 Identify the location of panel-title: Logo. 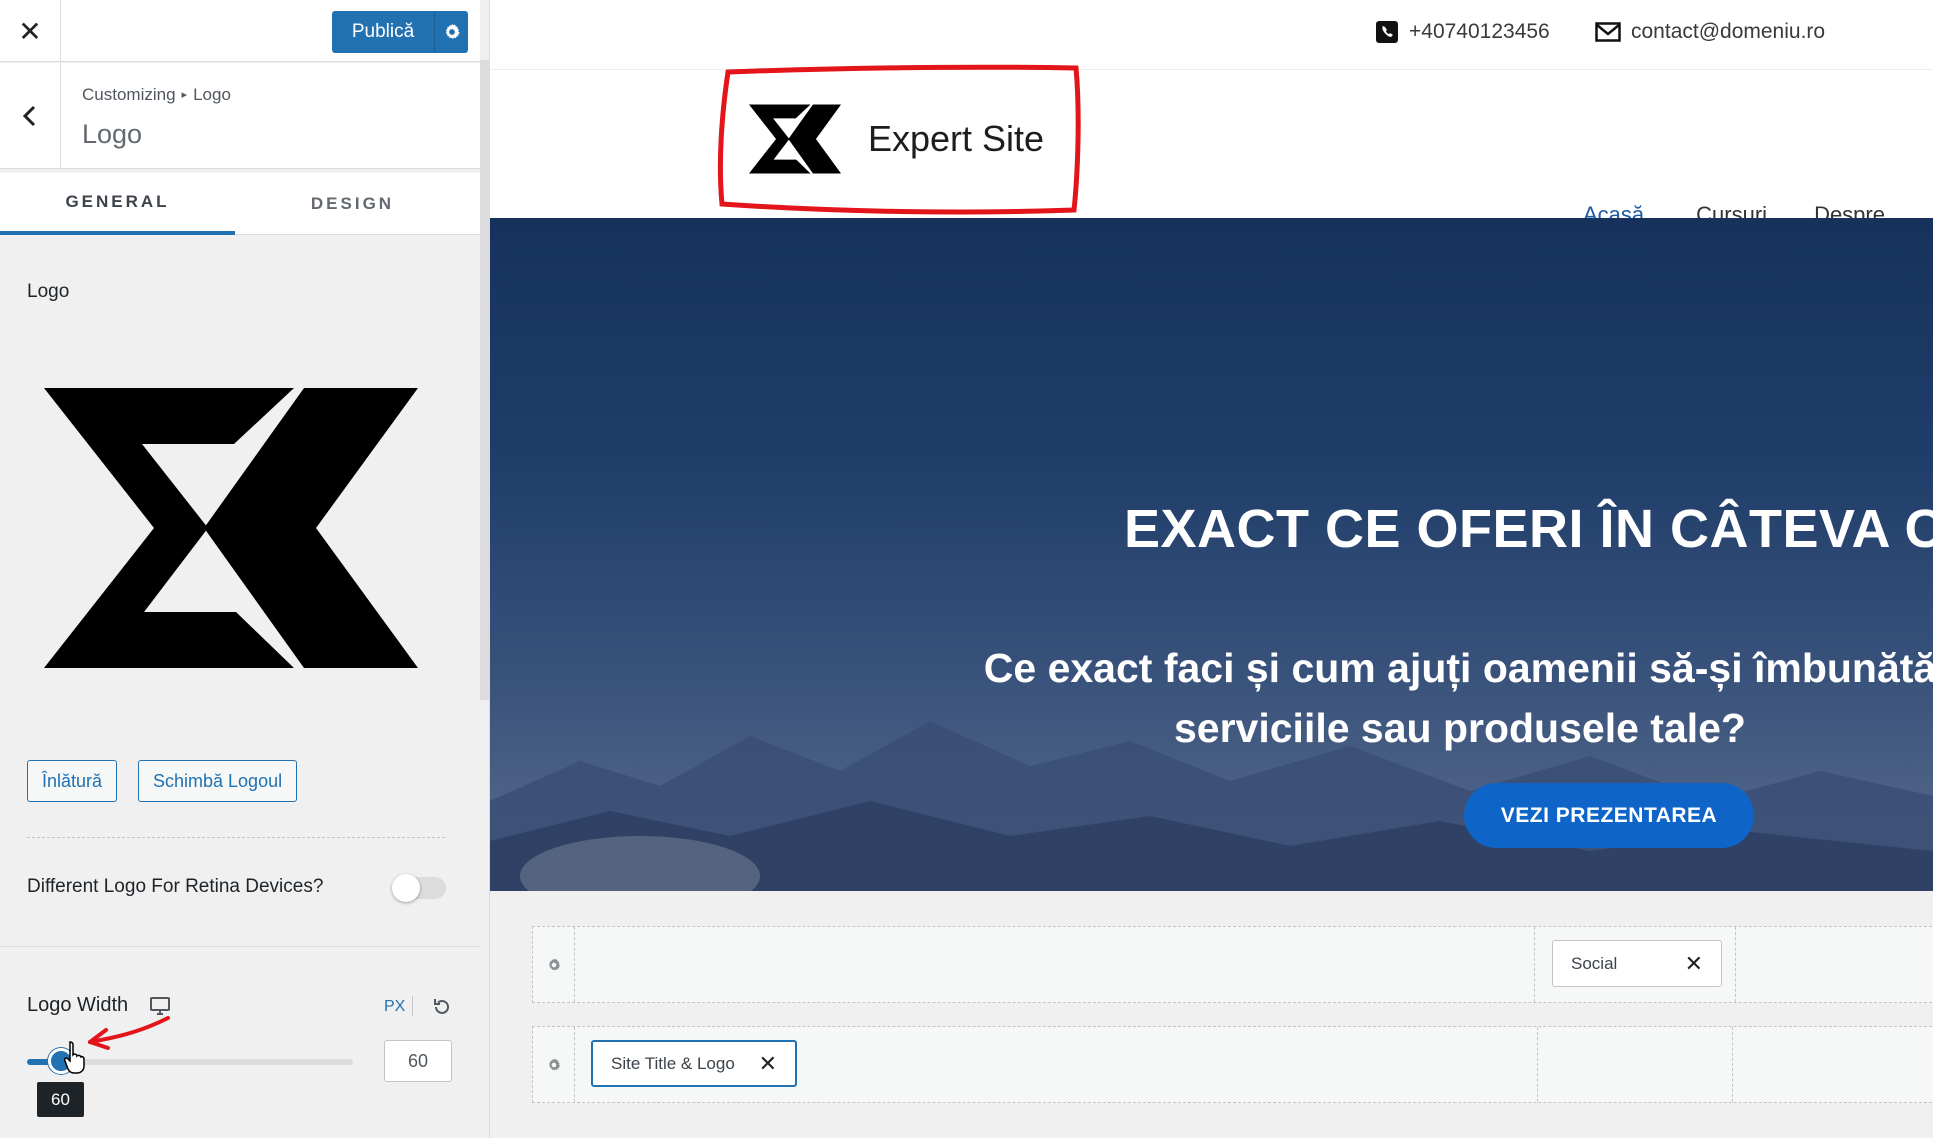
(112, 134).